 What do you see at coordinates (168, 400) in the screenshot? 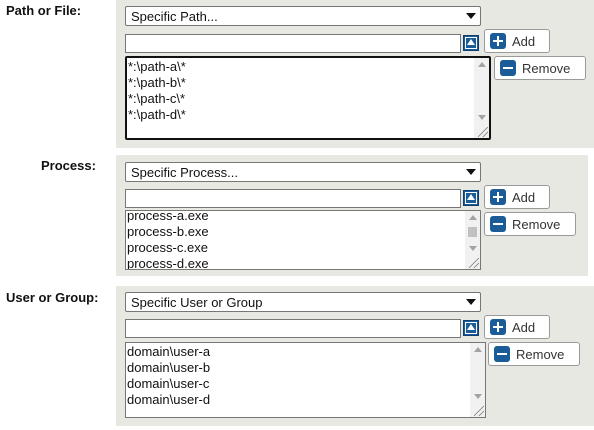
I see `list-item: domain\user-d` at bounding box center [168, 400].